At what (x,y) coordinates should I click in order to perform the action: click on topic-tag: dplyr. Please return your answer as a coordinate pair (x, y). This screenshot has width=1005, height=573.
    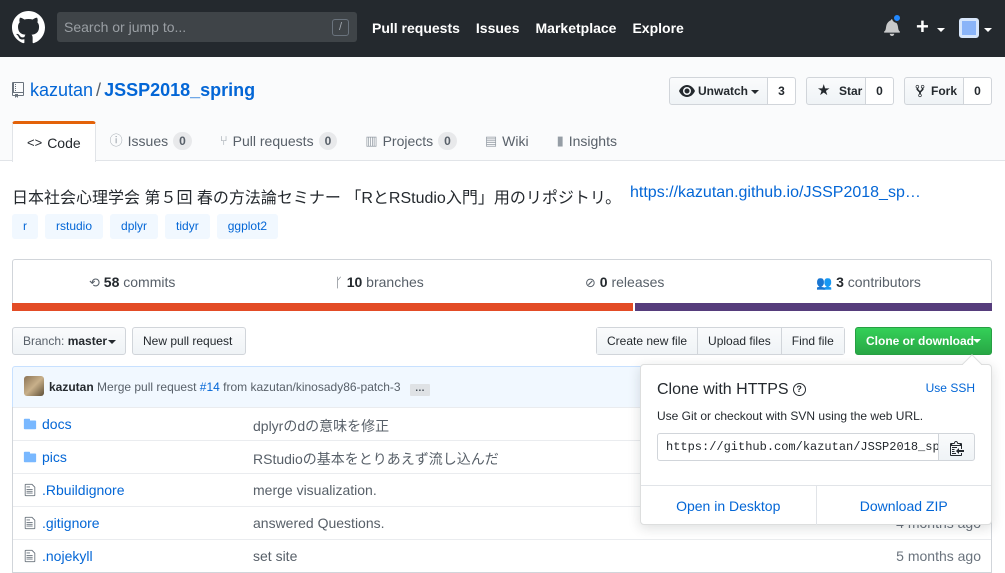
    Looking at the image, I should click on (134, 226).